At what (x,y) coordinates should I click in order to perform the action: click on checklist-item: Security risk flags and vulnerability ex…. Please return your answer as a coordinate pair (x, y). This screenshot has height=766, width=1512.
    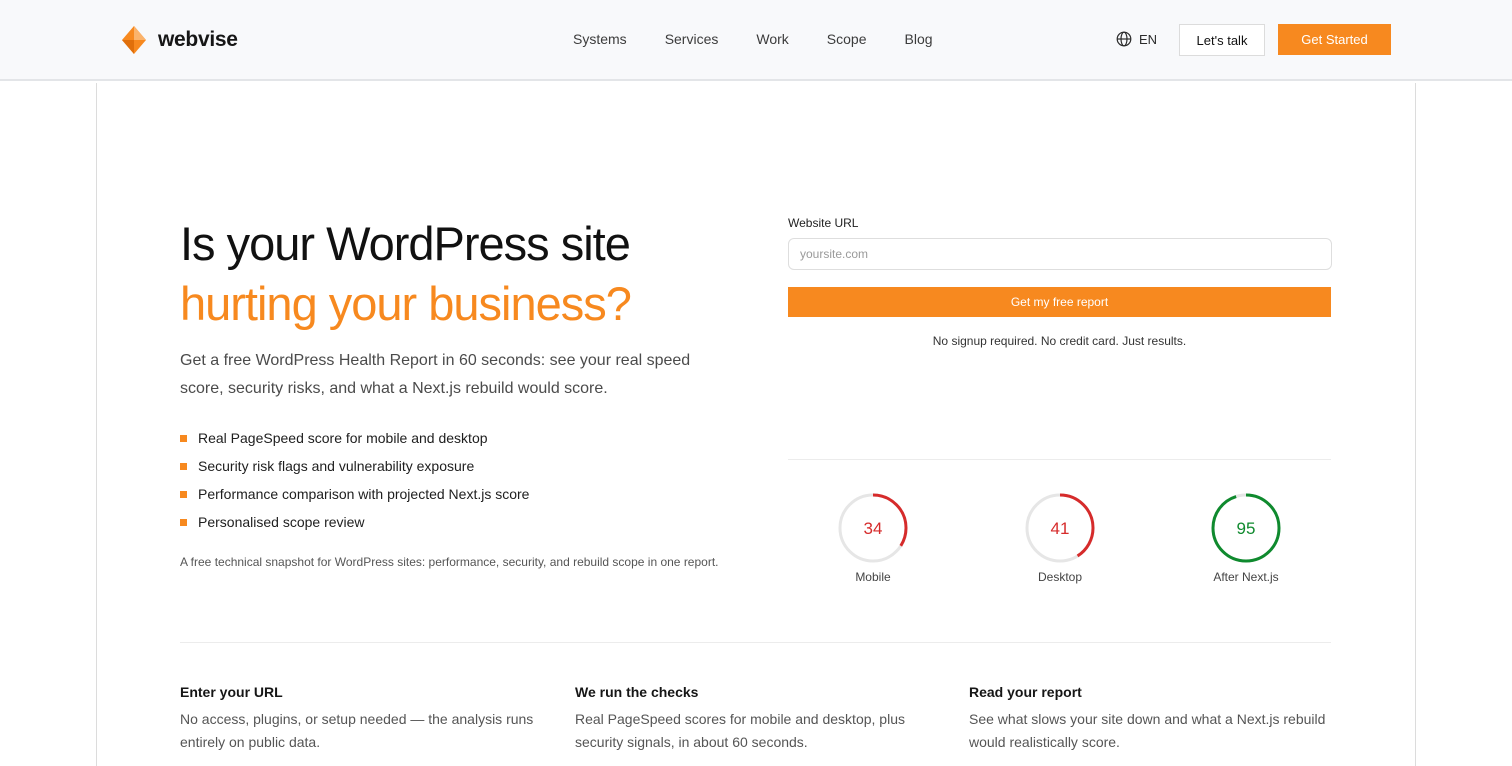
    Looking at the image, I should click on (354, 466).